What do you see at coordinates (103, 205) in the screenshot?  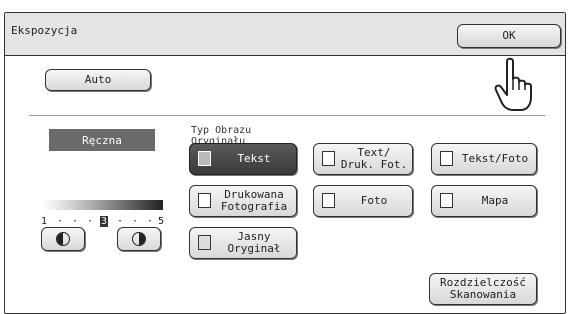 I see `exposure-density-bar` at bounding box center [103, 205].